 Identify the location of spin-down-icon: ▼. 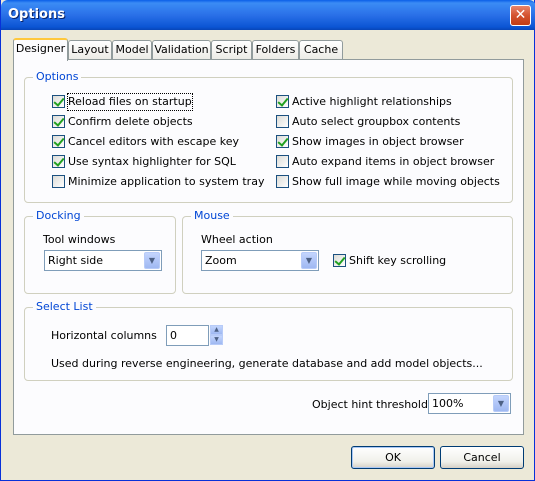
(216, 340).